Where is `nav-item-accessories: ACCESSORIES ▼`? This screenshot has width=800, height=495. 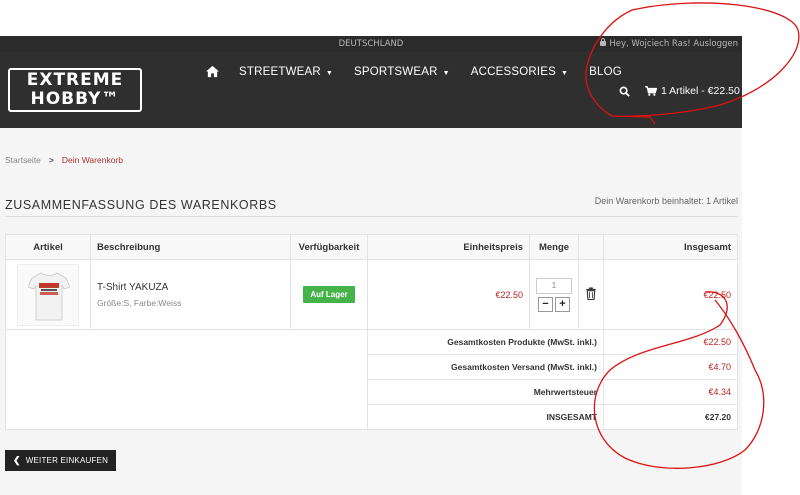 nav-item-accessories: ACCESSORIES ▼ is located at coordinates (519, 72).